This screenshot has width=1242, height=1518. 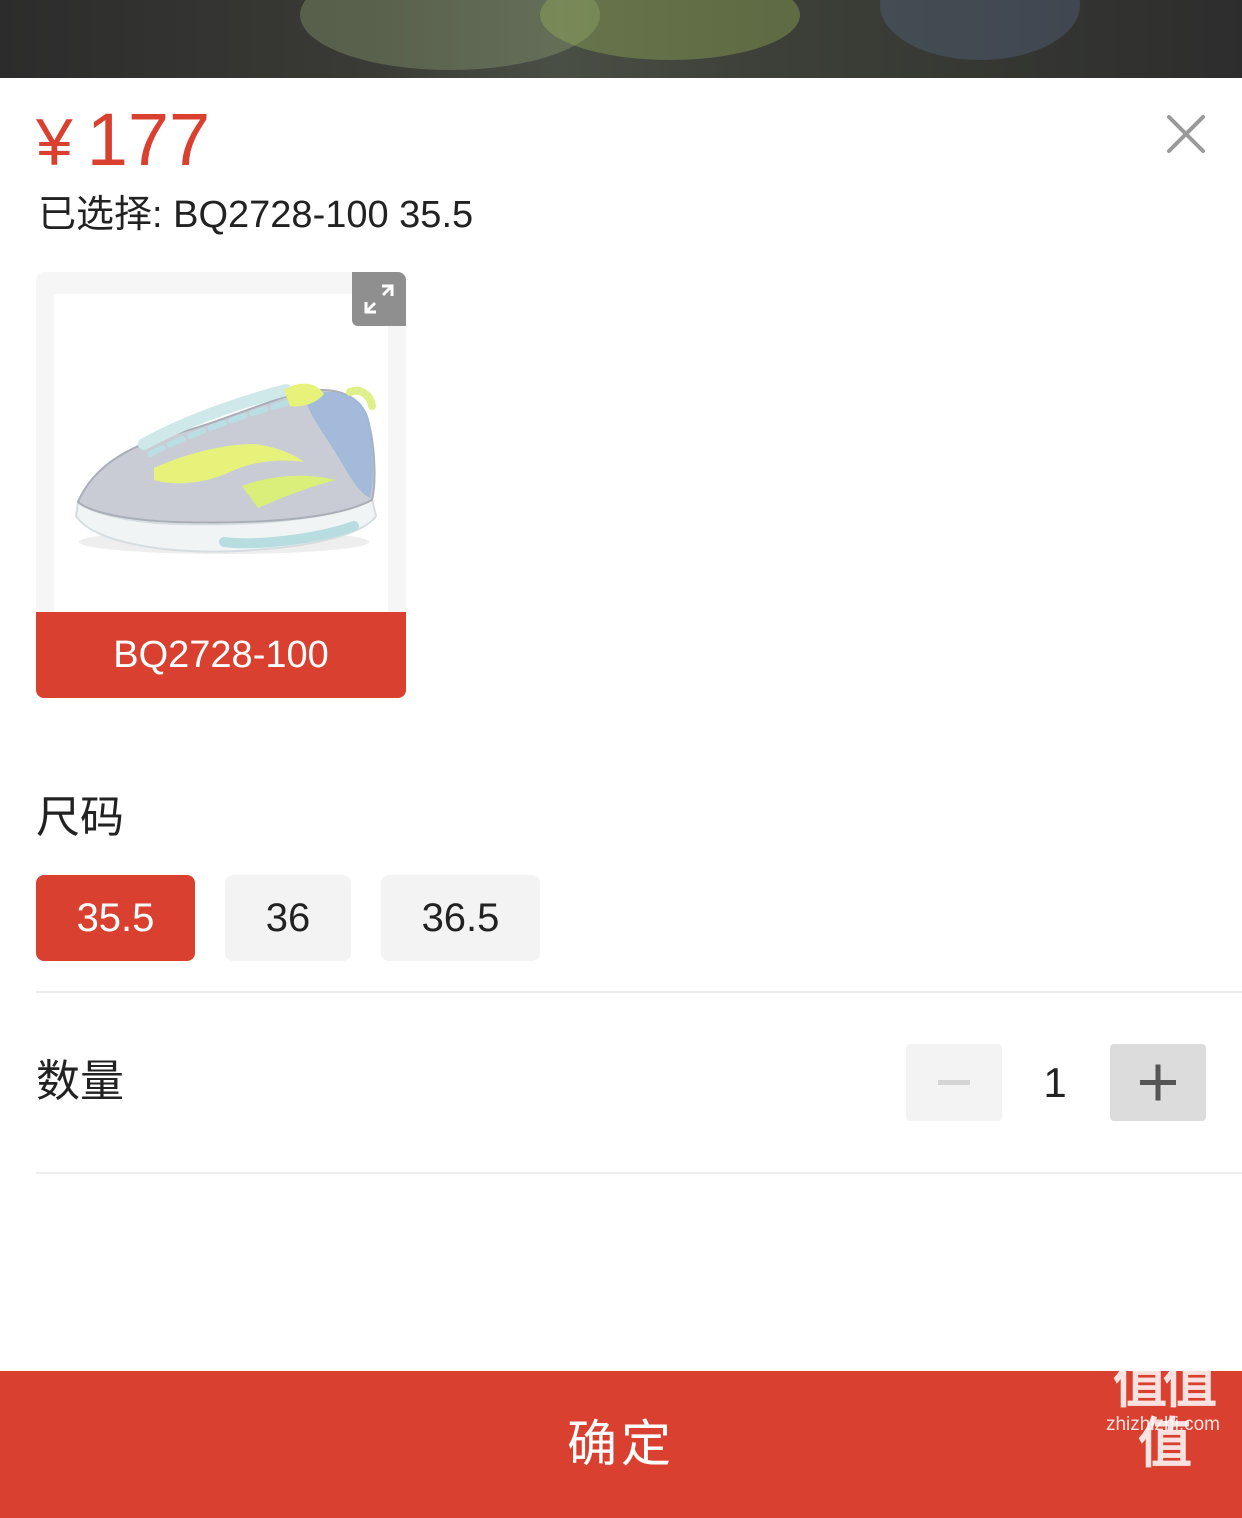 What do you see at coordinates (1055, 1082) in the screenshot?
I see `quantity-value: 1` at bounding box center [1055, 1082].